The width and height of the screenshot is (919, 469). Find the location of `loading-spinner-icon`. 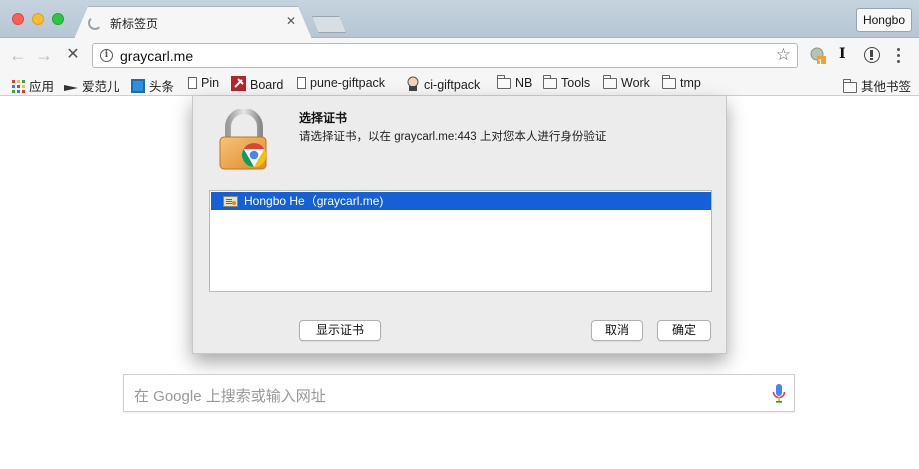

loading-spinner-icon is located at coordinates (95, 23).